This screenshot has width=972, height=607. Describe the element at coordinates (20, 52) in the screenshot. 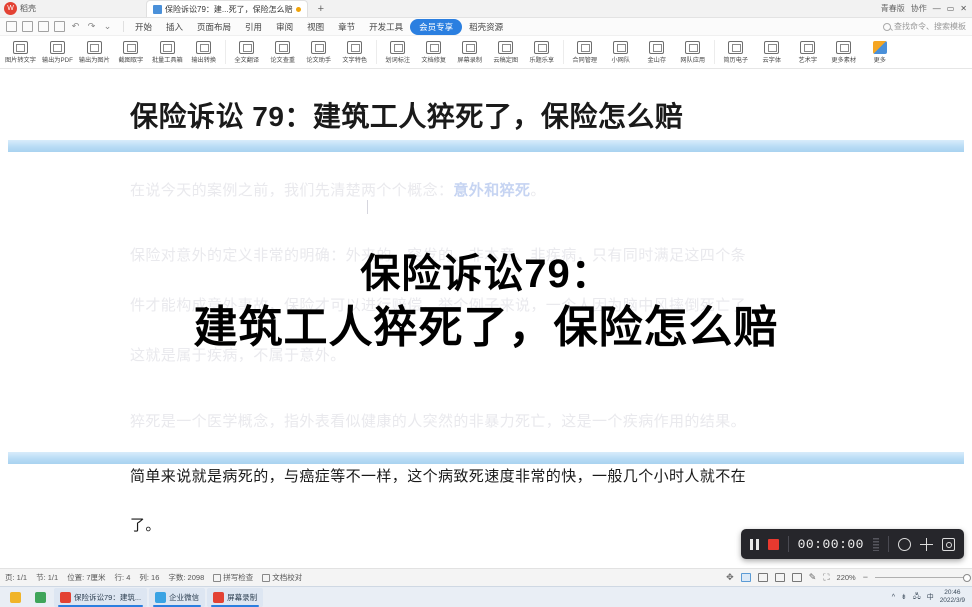

I see `ribbon-button-0: 图片转文字` at that location.